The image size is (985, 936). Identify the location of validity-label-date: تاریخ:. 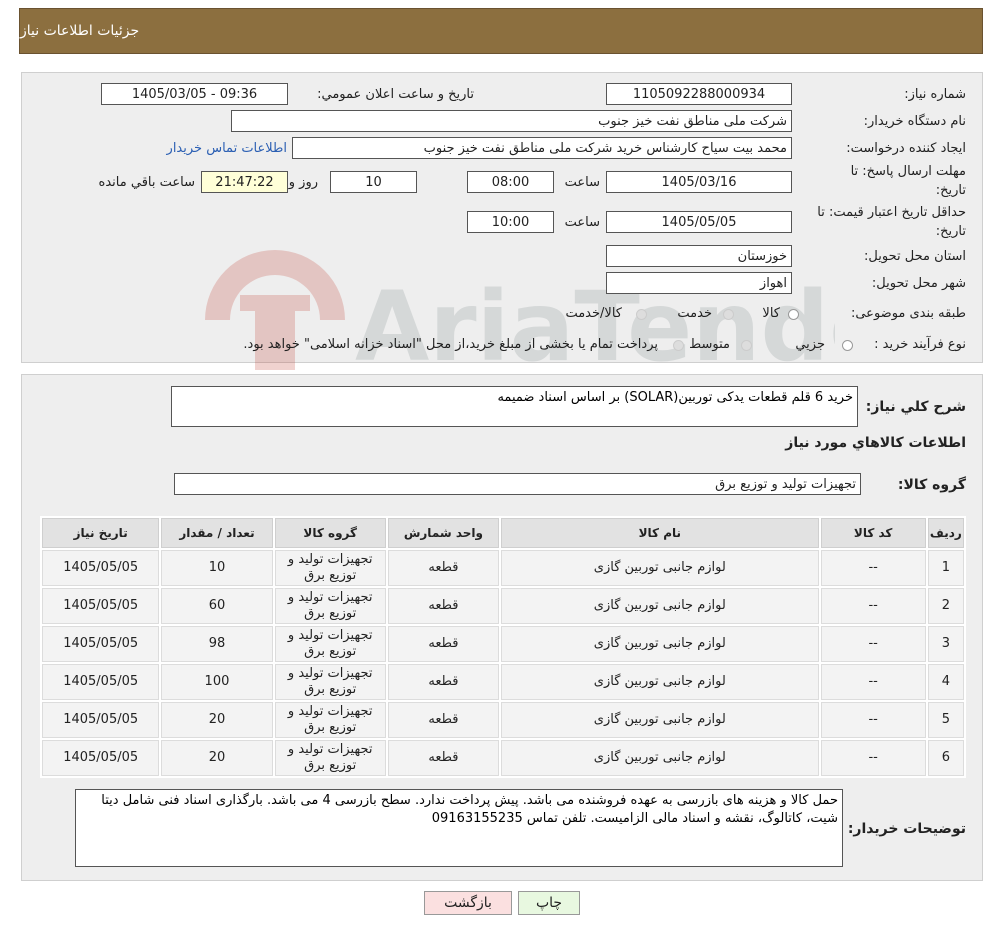
(950, 231).